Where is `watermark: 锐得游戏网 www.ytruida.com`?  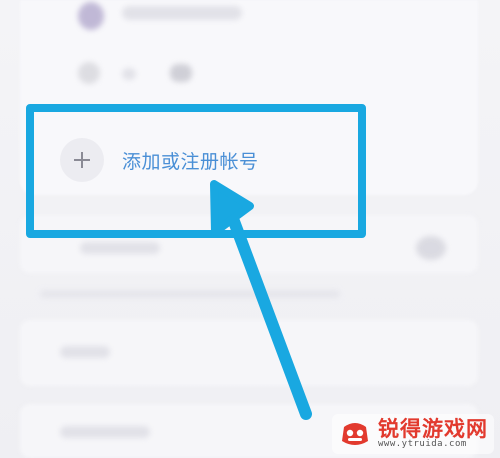 watermark: 锐得游戏网 www.ytruida.com is located at coordinates (413, 434).